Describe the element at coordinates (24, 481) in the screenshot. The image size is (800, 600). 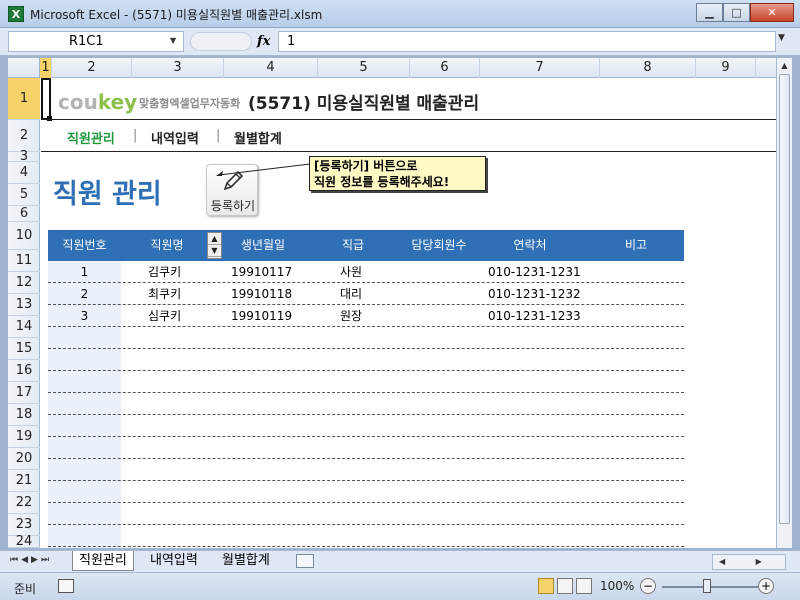
I see `row-header: 21` at that location.